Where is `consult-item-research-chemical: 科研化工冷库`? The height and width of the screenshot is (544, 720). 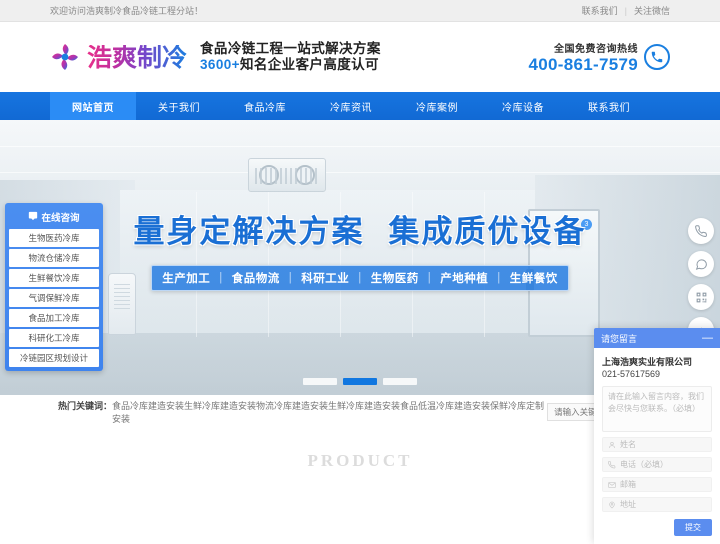
consult-item-research-chemical: 科研化工冷库 is located at coordinates (54, 338).